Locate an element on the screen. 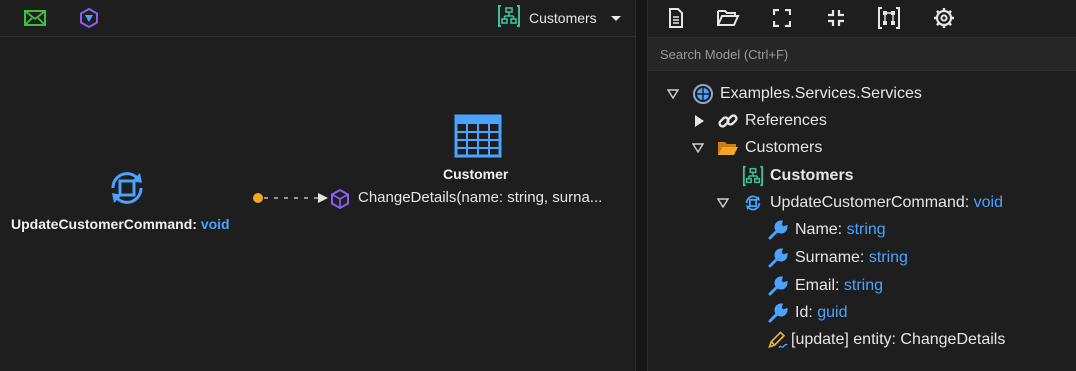 The height and width of the screenshot is (371, 1076). entity-node-label: Customer is located at coordinates (476, 174).